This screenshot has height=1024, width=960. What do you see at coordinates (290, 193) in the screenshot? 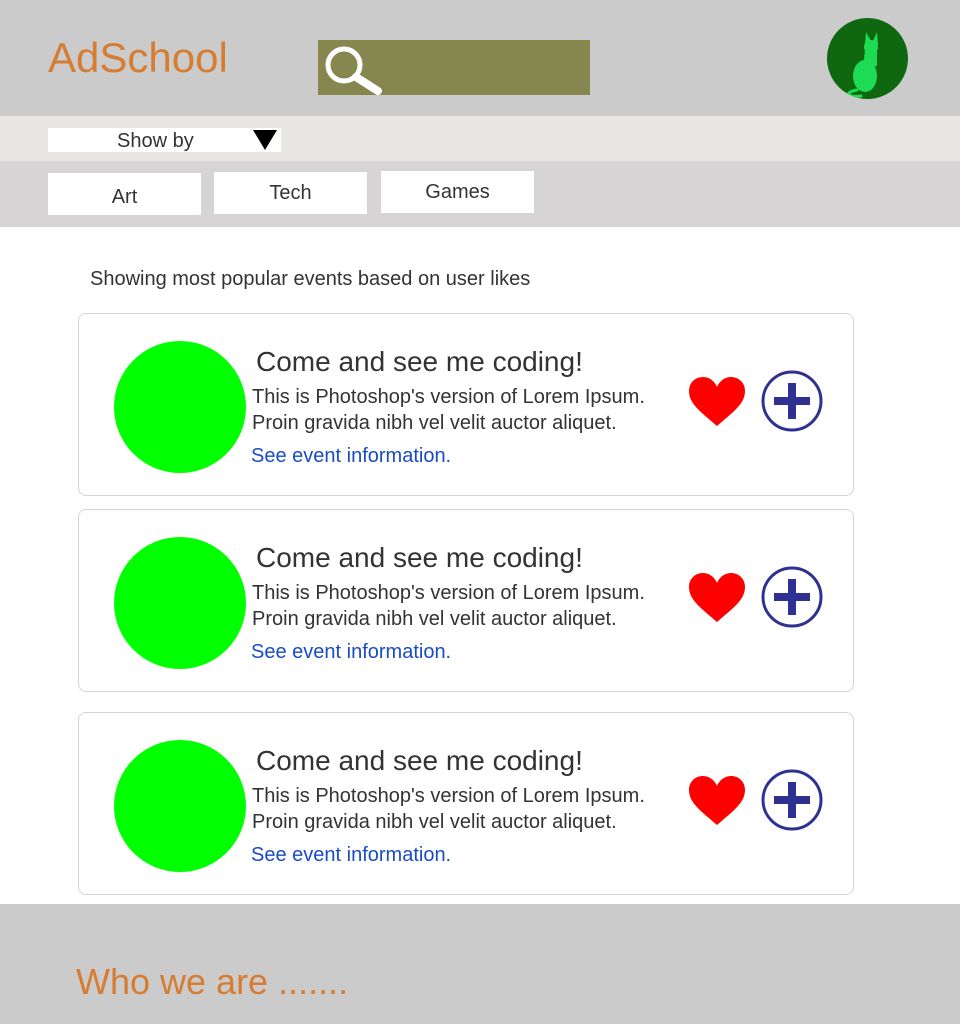
I see `category-tech-button: Tech` at bounding box center [290, 193].